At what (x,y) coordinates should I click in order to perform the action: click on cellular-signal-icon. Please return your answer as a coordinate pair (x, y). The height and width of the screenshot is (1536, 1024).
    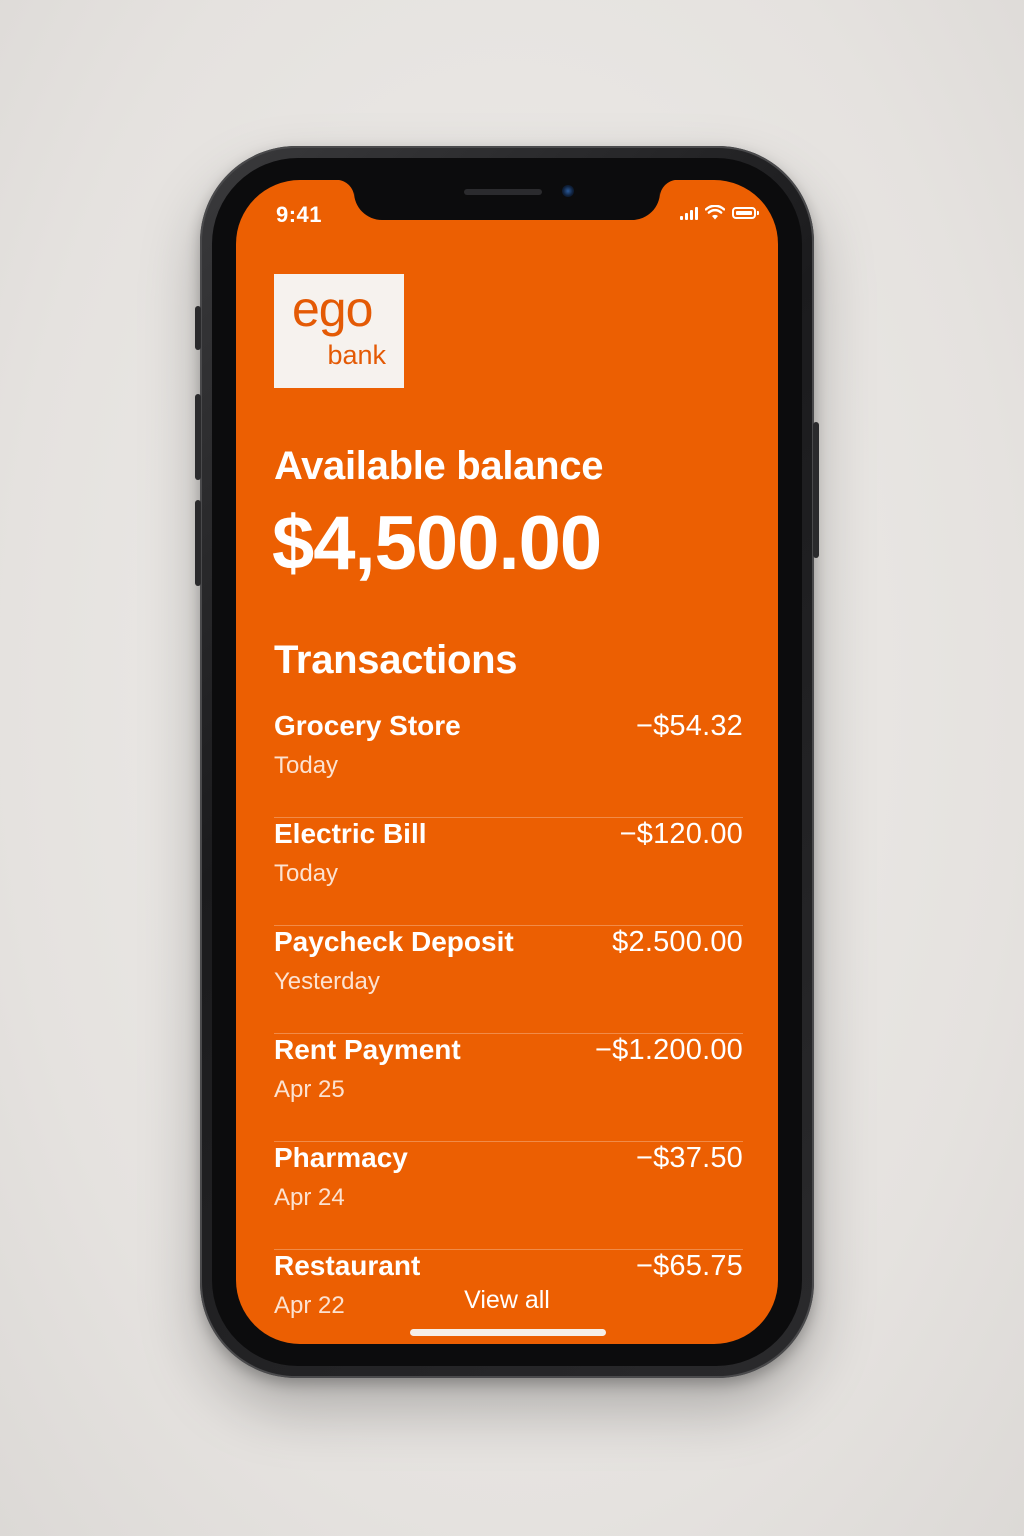
    Looking at the image, I should click on (689, 213).